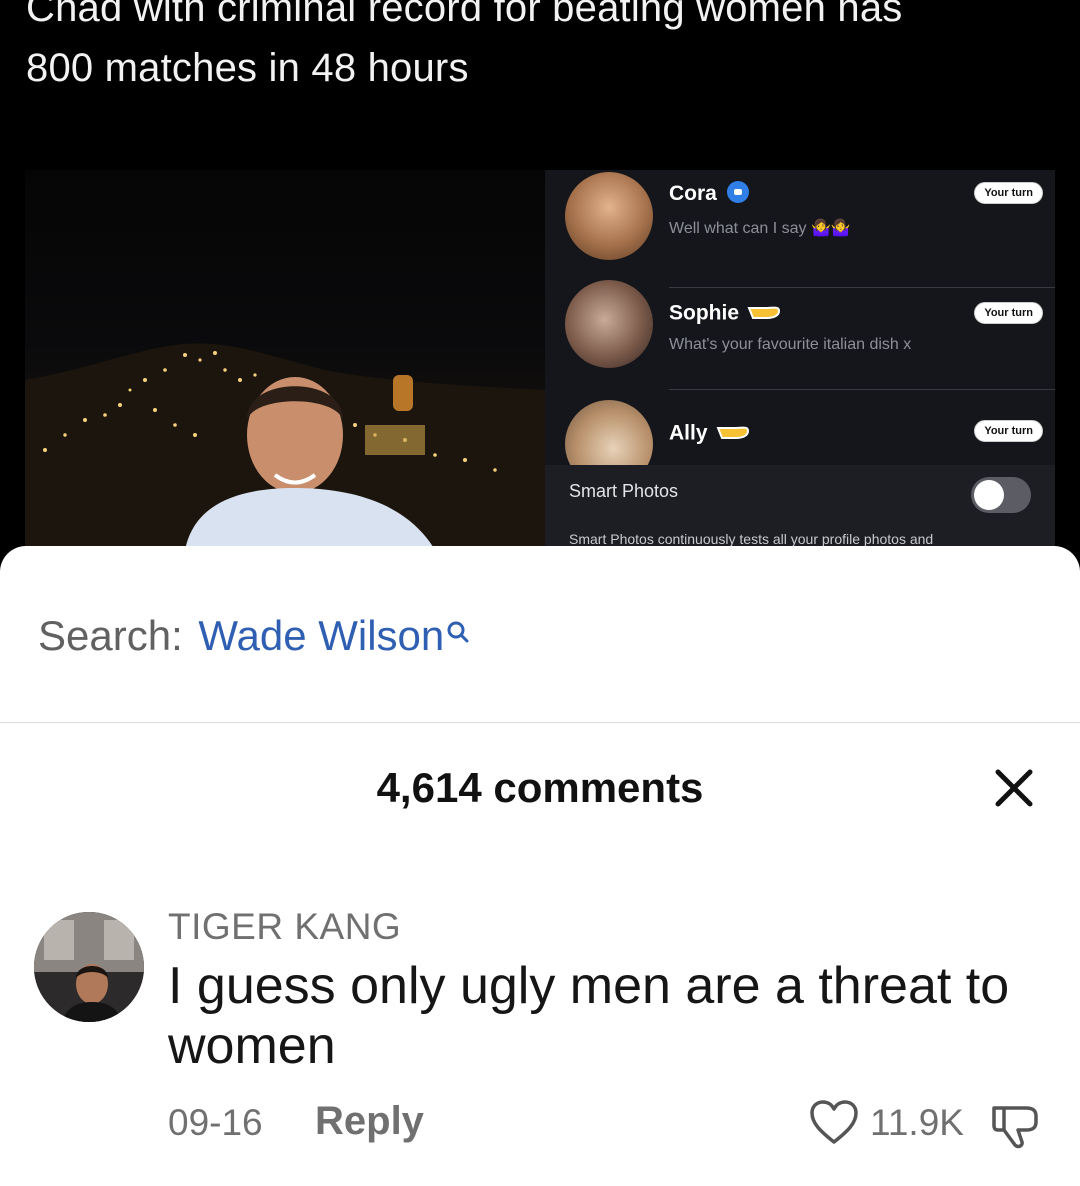  Describe the element at coordinates (624, 491) in the screenshot. I see `smart-photos-label: Smart Photos` at that location.